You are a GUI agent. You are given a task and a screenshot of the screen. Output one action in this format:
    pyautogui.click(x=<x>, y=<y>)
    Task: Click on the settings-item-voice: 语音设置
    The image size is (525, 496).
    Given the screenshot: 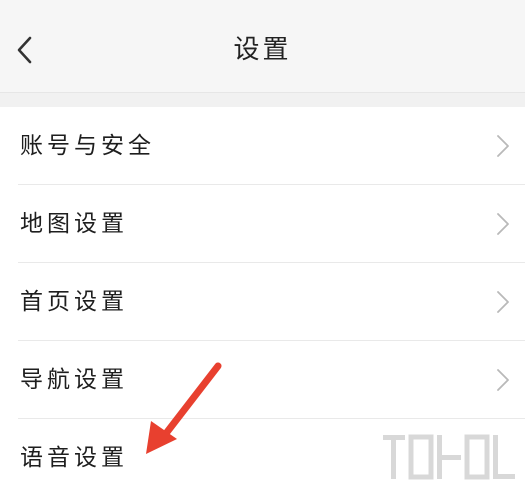 What is the action you would take?
    pyautogui.click(x=271, y=457)
    